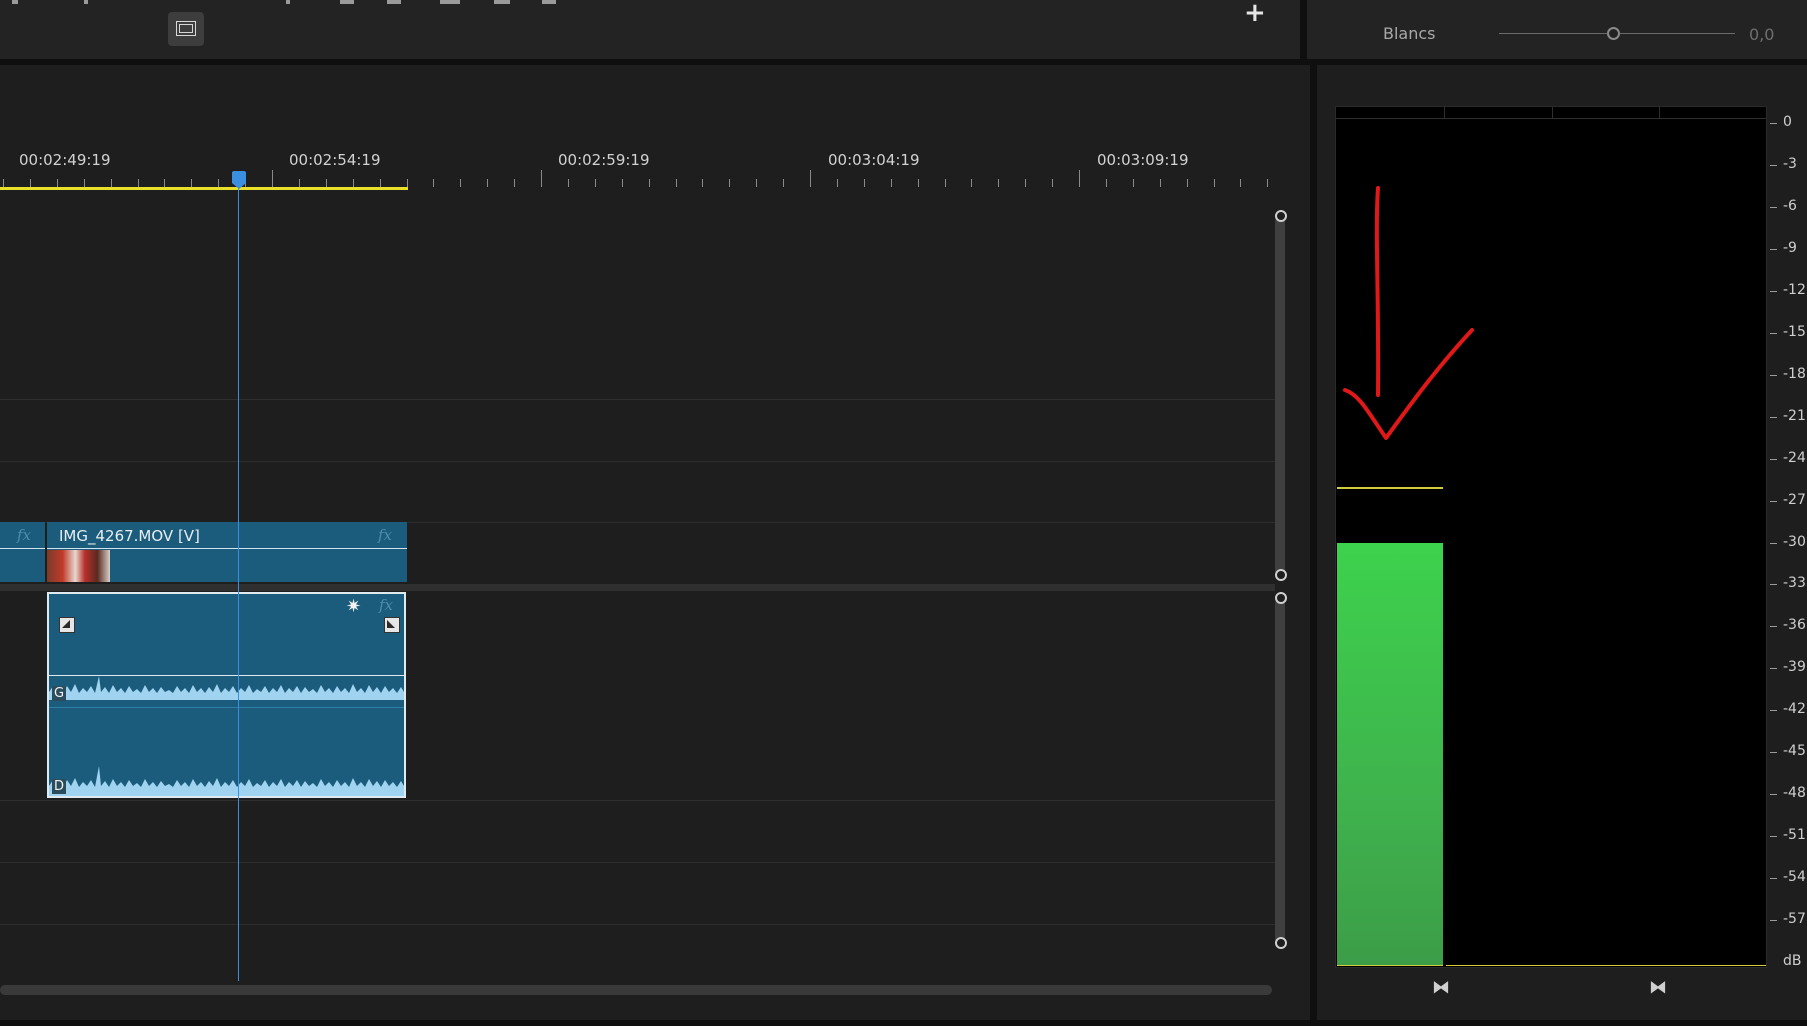 Image resolution: width=1807 pixels, height=1026 pixels. What do you see at coordinates (650, 29) in the screenshot?
I see `program-monitor-controls: +` at bounding box center [650, 29].